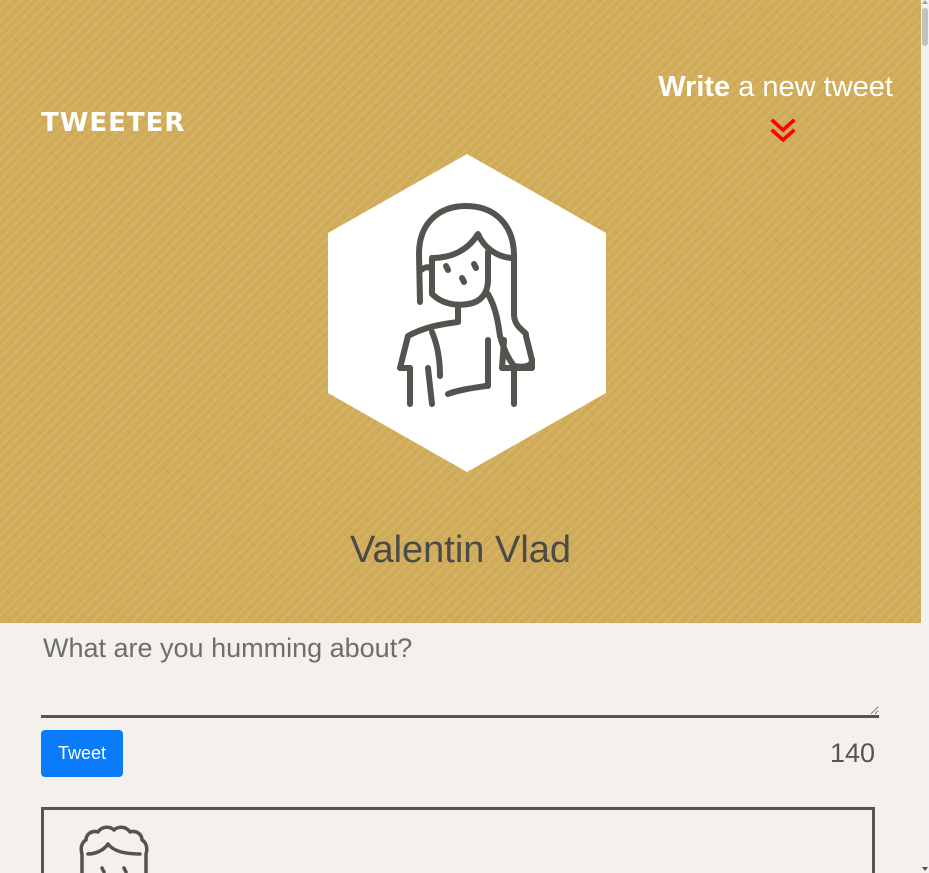  I want to click on tweet-input, so click(460, 670).